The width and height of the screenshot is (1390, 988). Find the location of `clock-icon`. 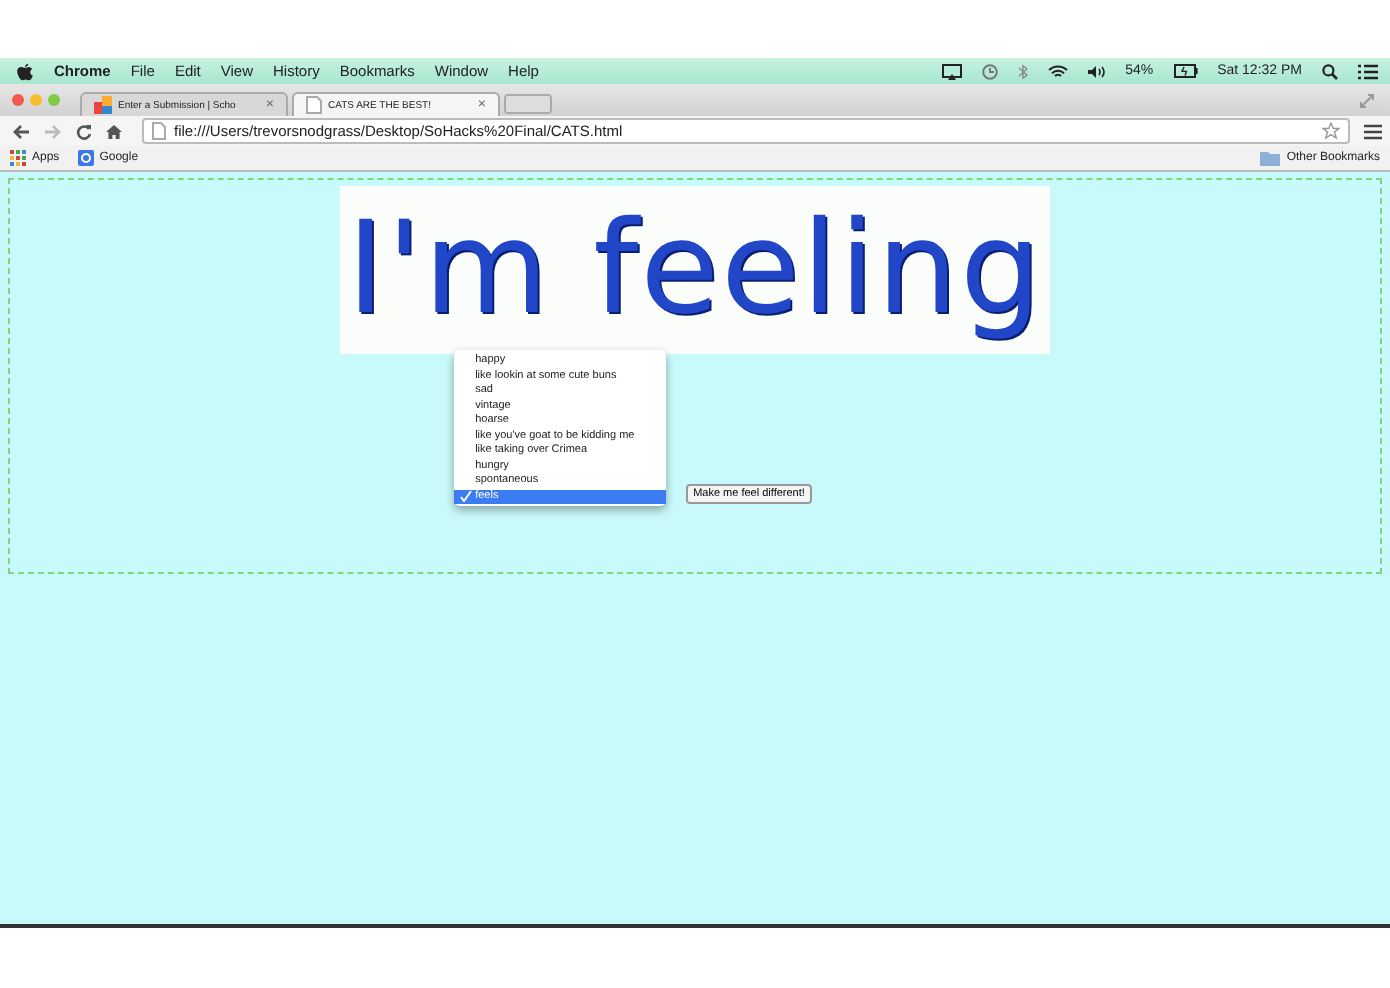

clock-icon is located at coordinates (989, 71).